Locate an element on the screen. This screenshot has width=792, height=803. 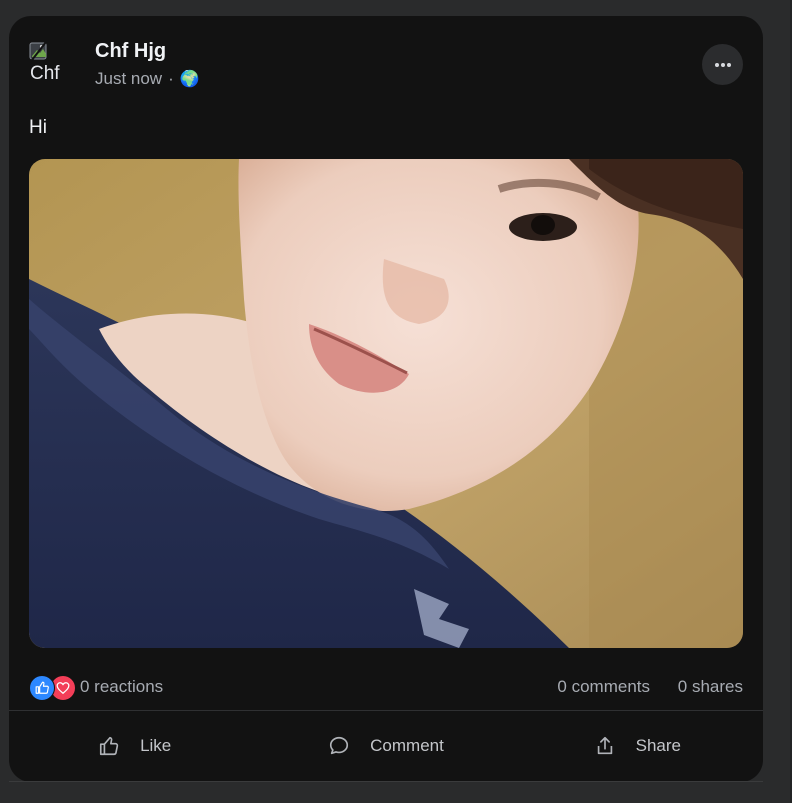
post-meta: Just now · 🌍 is located at coordinates (147, 79).